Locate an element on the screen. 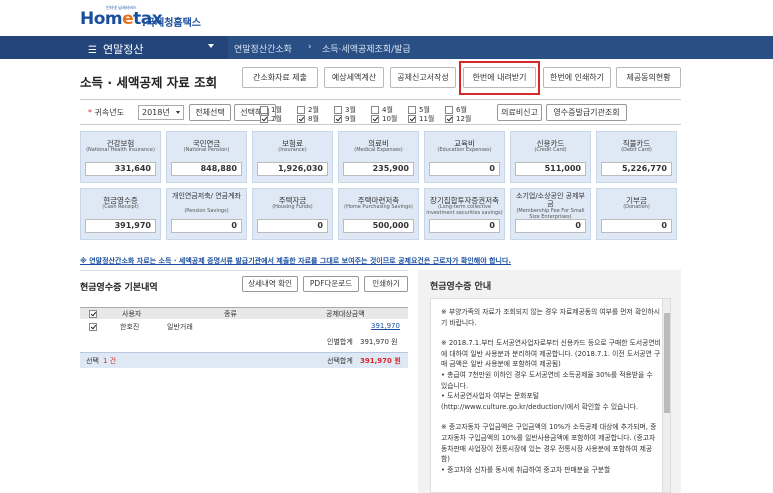  row-user: 한호진 is located at coordinates (130, 327).